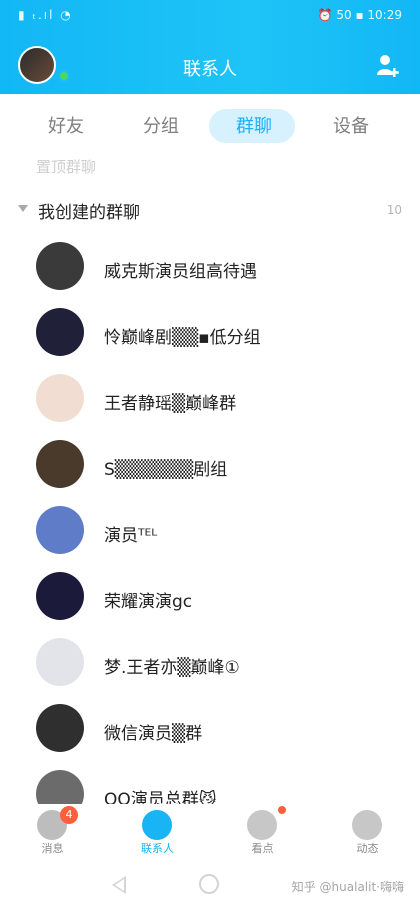 This screenshot has width=420, height=910. I want to click on eye-icon, so click(262, 825).